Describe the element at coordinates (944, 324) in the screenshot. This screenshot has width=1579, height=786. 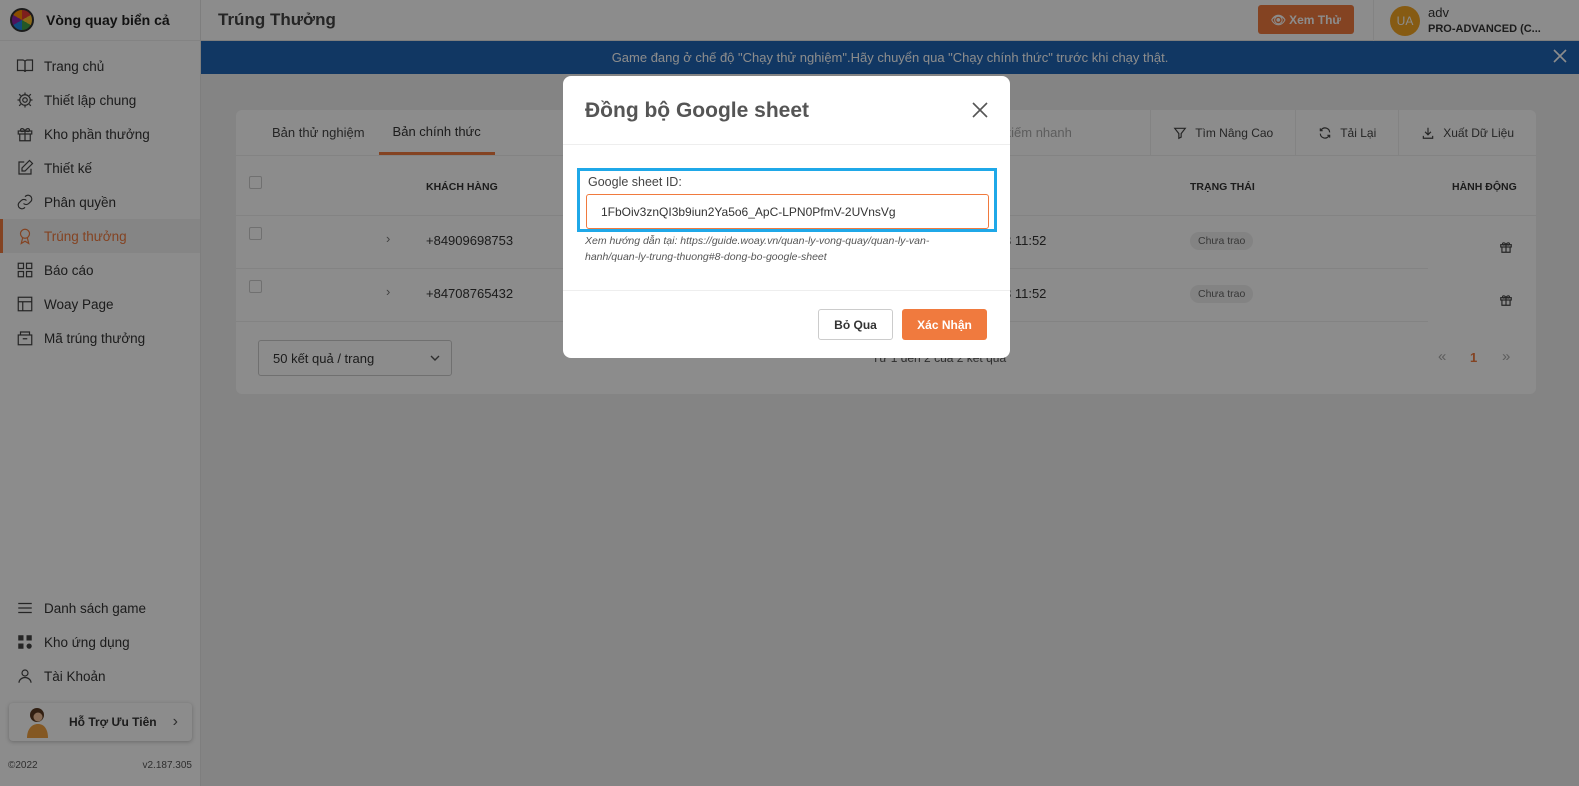
I see `confirm-button: Xác Nhận` at that location.